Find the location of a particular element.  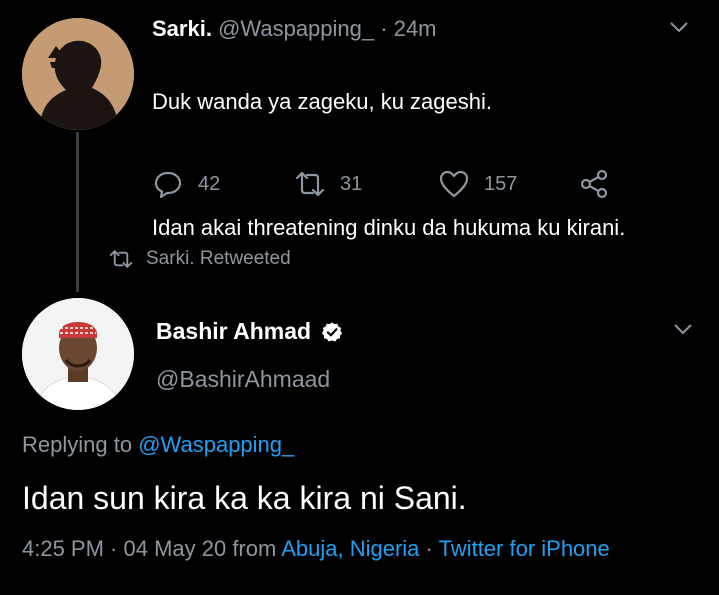

tweet2-text: Idan sun kira ka ka kira ni Sani. is located at coordinates (244, 498).